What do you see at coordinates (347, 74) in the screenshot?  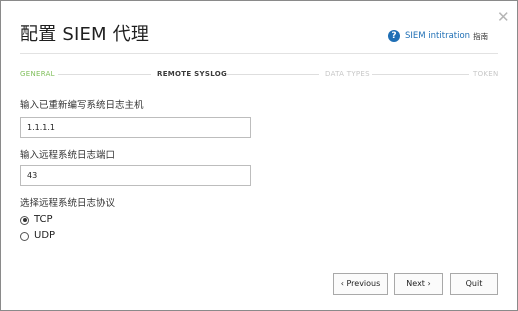 I see `step-data-types: DATA TYPES` at bounding box center [347, 74].